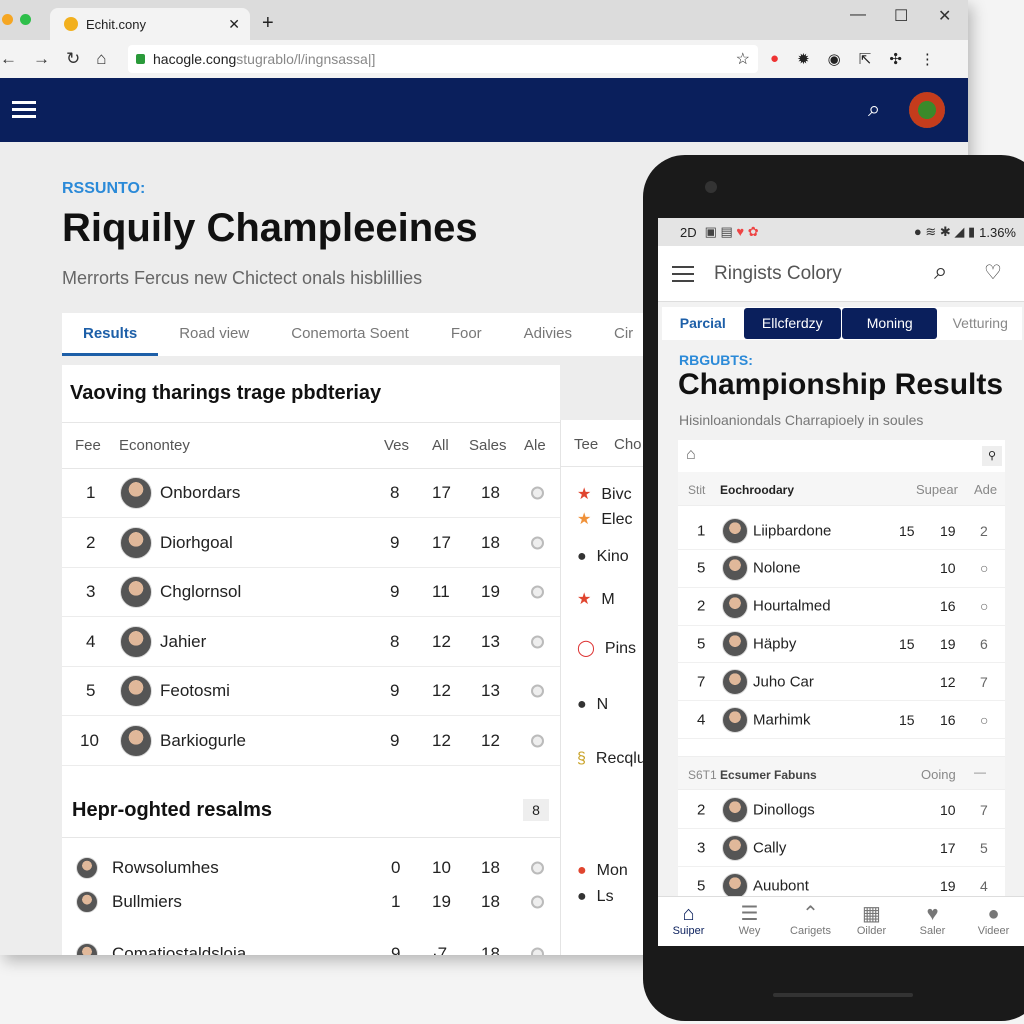 The width and height of the screenshot is (1024, 1024). Describe the element at coordinates (927, 110) in the screenshot. I see `user-avatar` at that location.